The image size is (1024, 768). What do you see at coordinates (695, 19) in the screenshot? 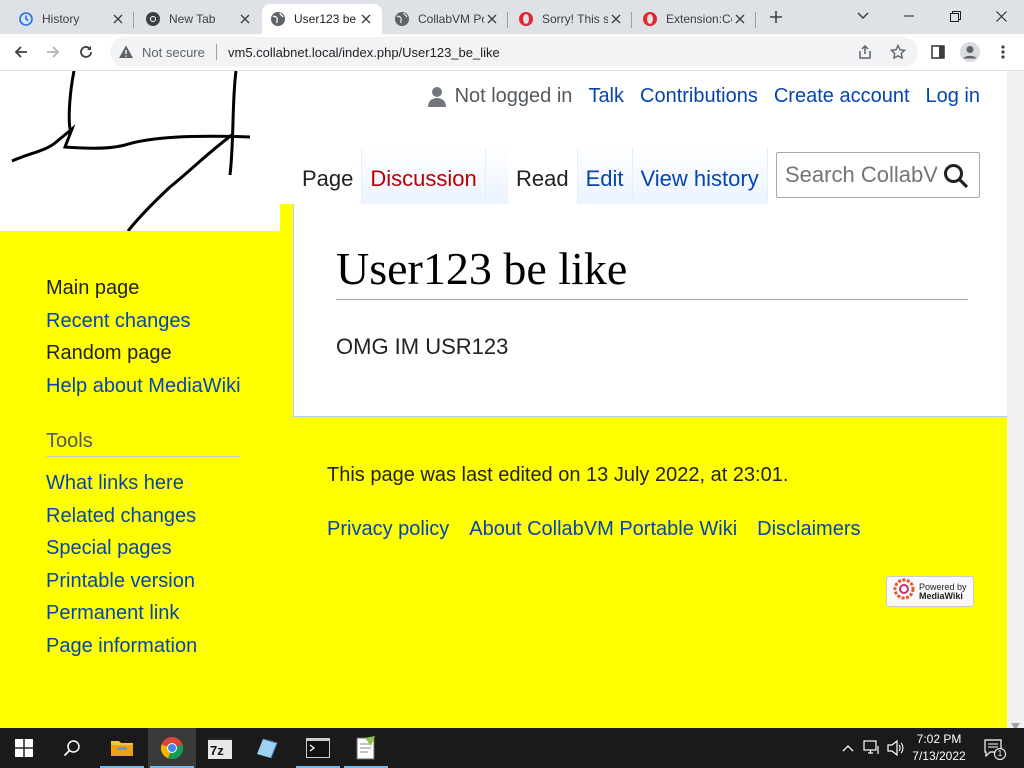
I see `tab-extension-confirm: Extension:Confirm` at bounding box center [695, 19].